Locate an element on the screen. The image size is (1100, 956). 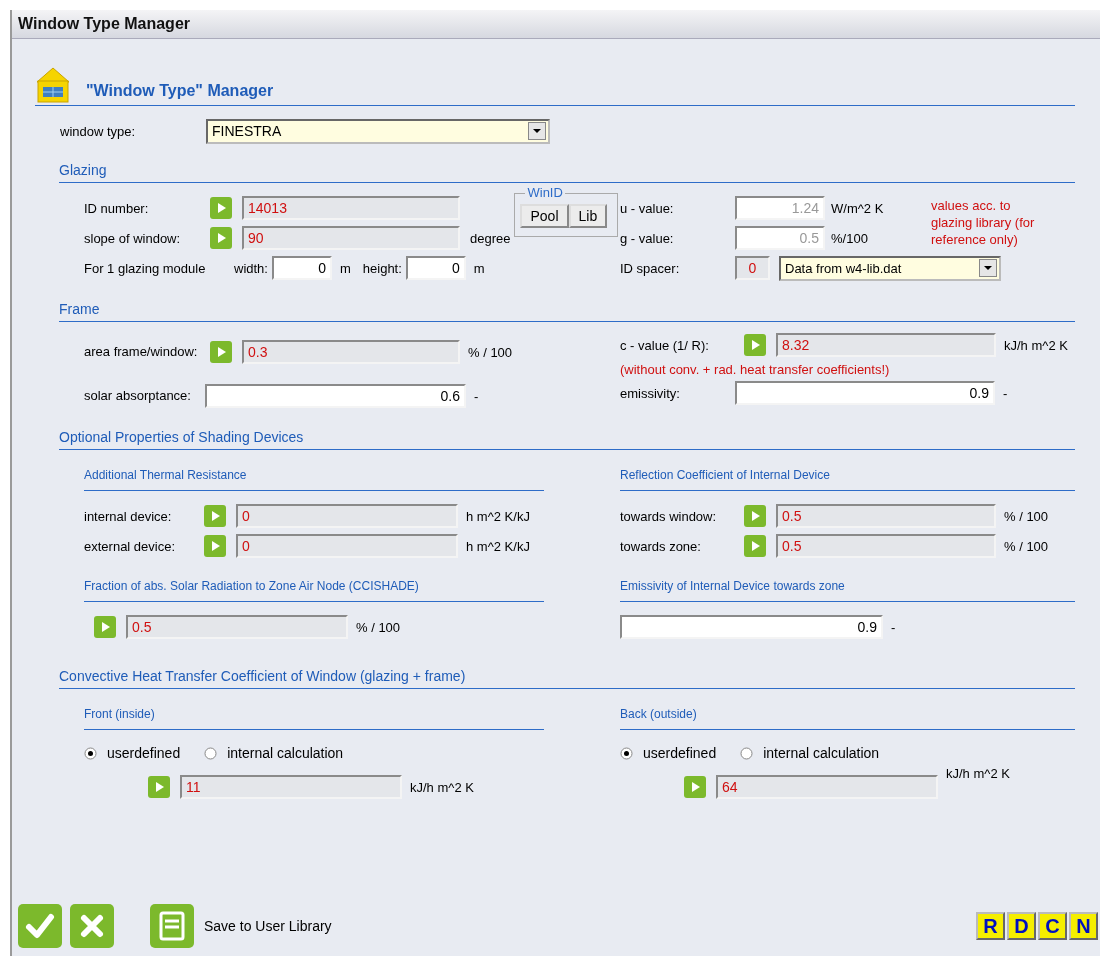
field-label: For 1 glazing module is located at coordinates (145, 268).